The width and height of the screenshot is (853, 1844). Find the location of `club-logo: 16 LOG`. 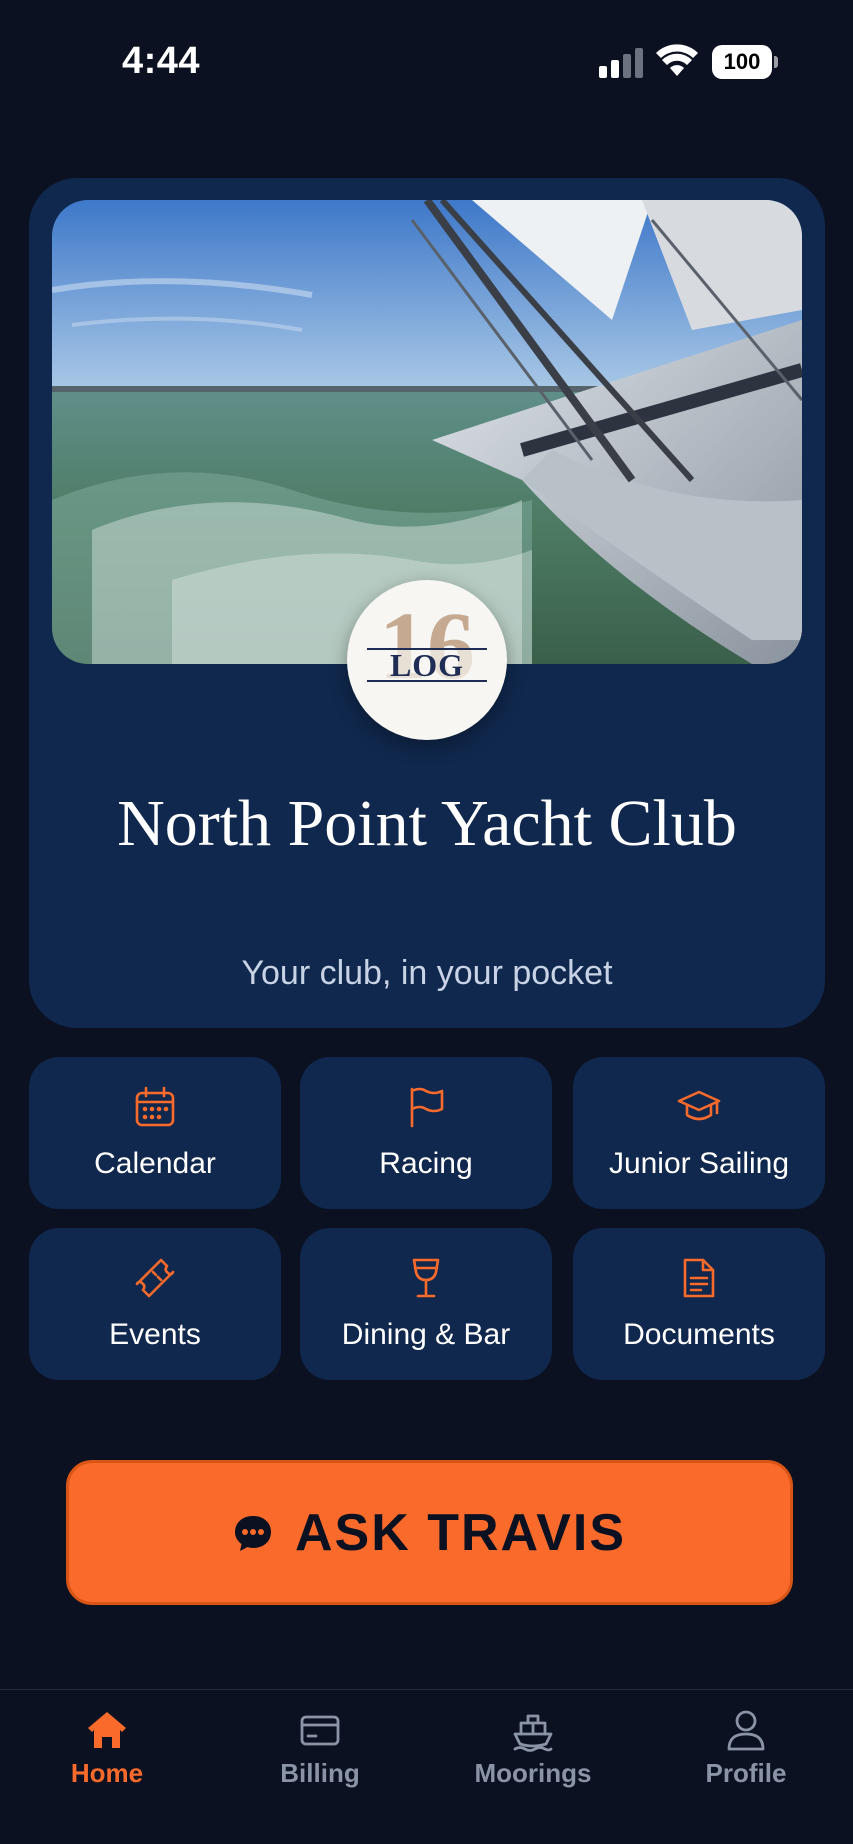

club-logo: 16 LOG is located at coordinates (427, 660).